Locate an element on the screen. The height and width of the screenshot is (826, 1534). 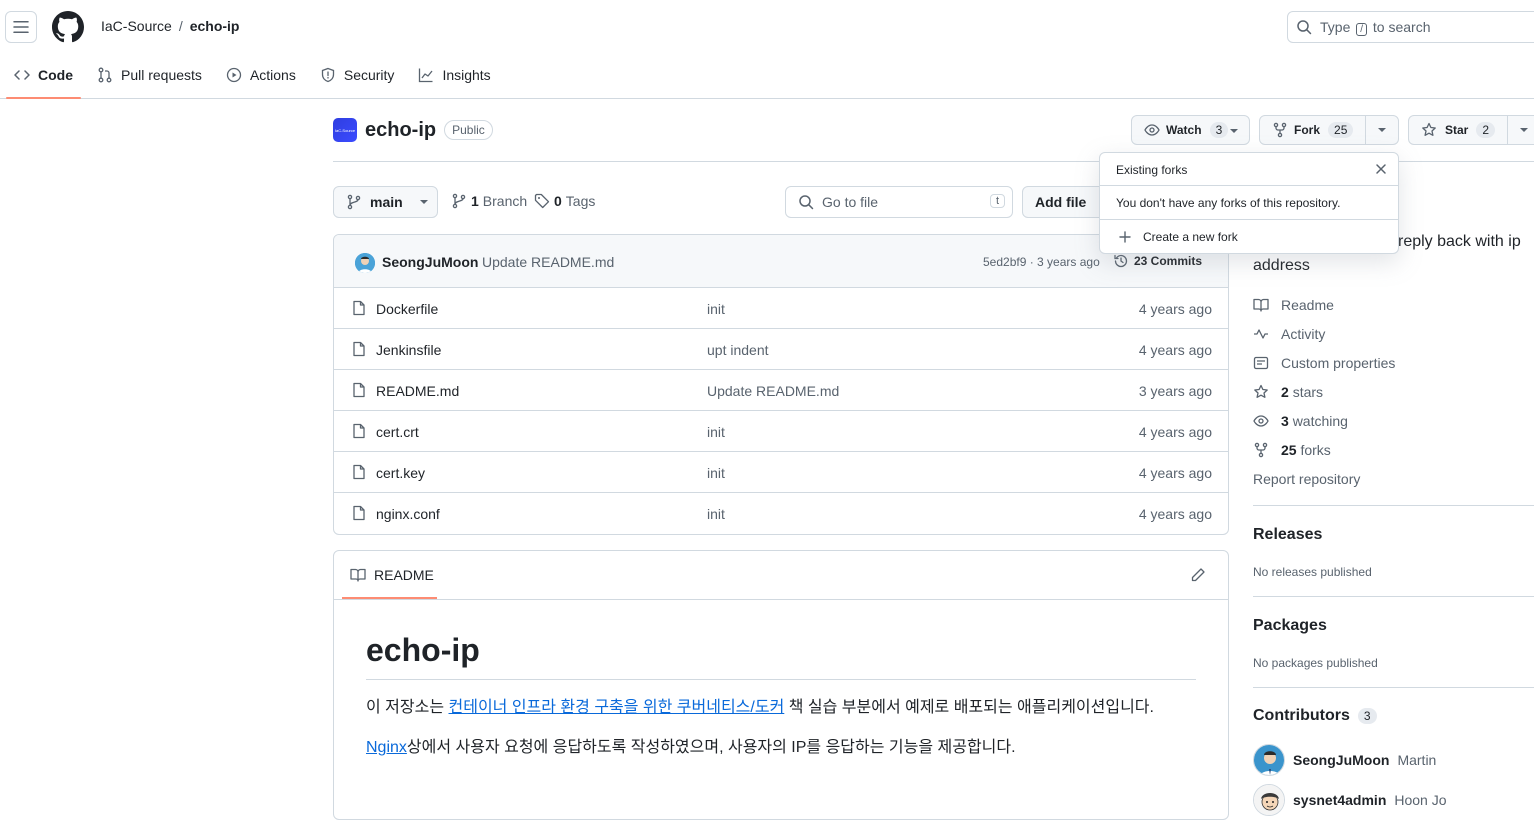
forks-label: forks is located at coordinates (1315, 450).